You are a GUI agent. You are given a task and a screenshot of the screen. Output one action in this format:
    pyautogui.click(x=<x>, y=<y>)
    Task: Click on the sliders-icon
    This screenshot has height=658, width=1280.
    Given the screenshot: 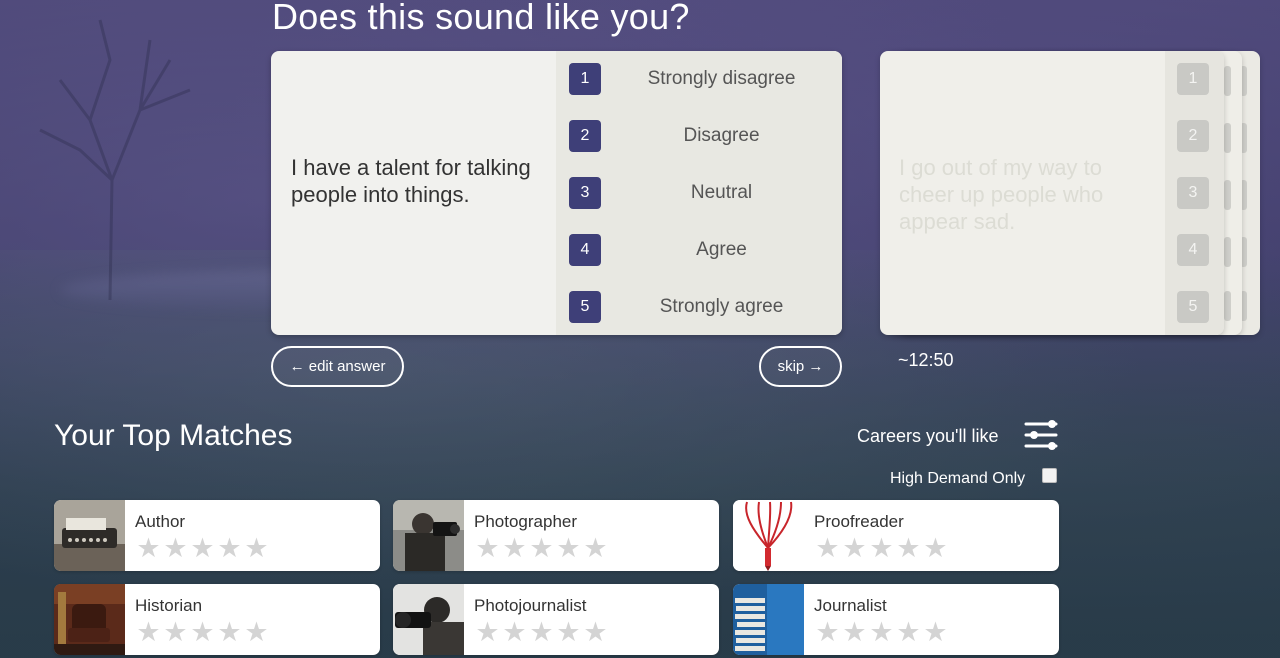 What is the action you would take?
    pyautogui.click(x=1042, y=435)
    